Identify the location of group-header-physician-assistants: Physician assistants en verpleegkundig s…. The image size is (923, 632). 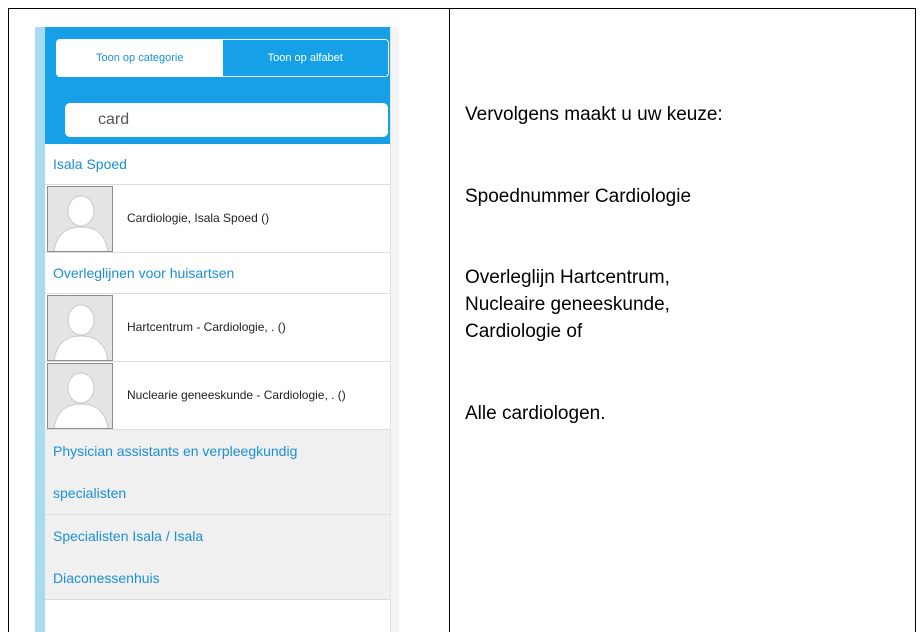
(217, 472).